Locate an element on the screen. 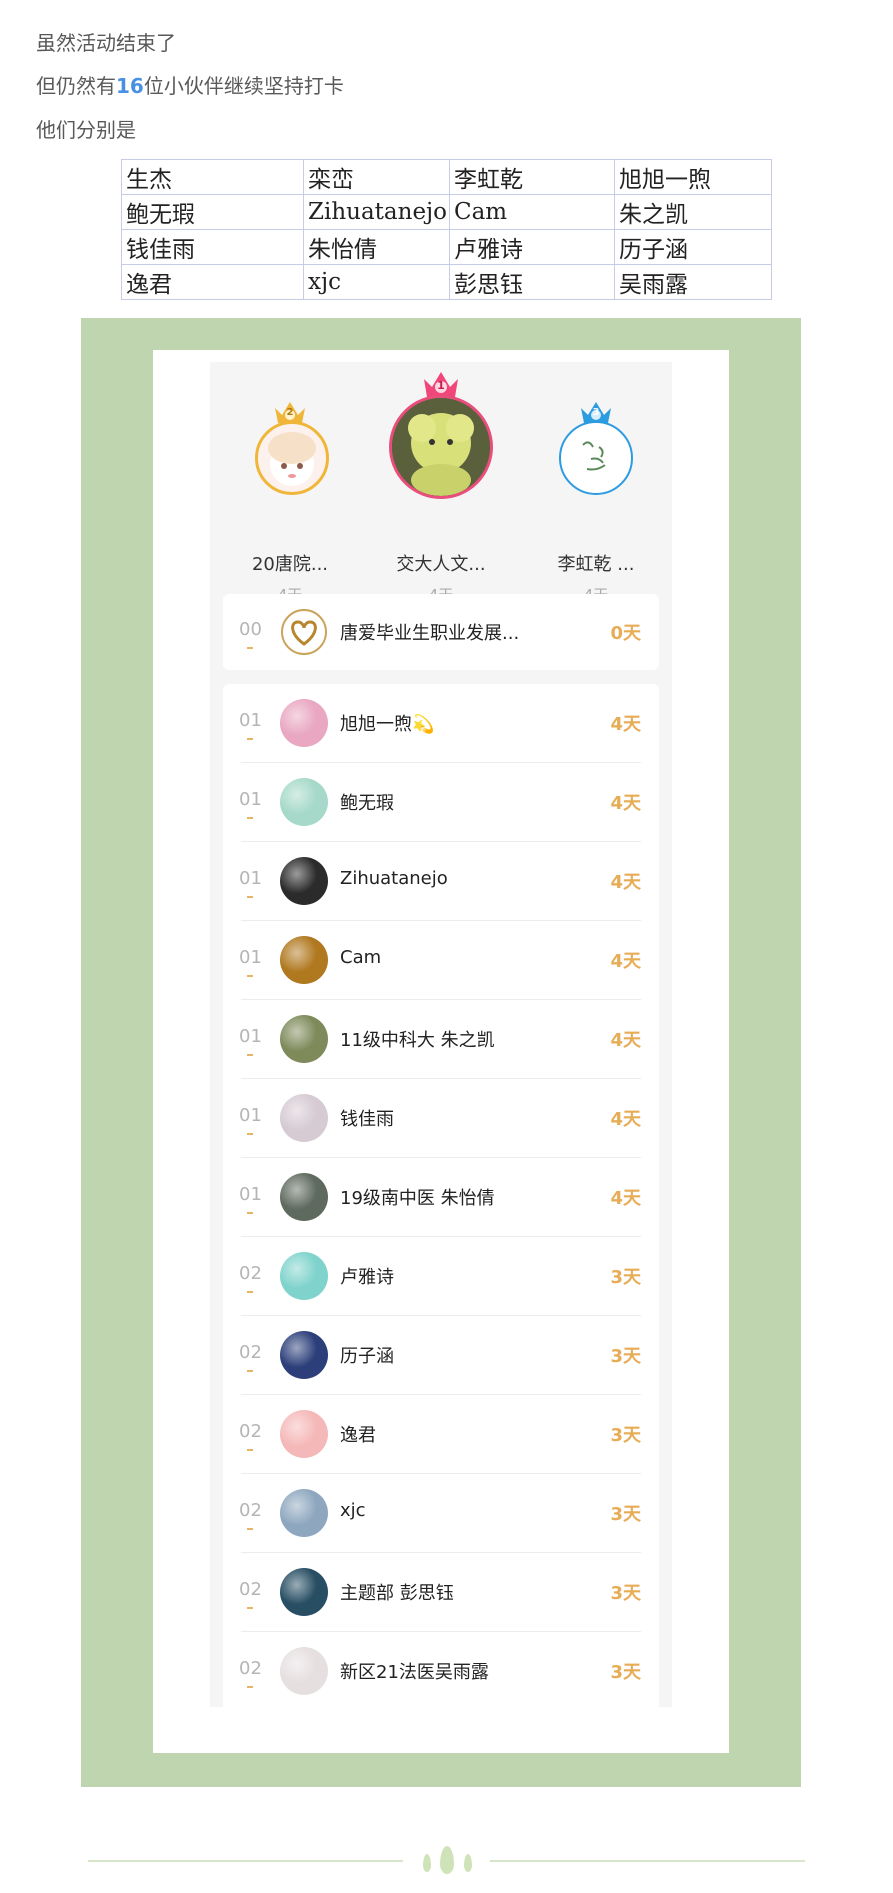 The width and height of the screenshot is (893, 1893). list-item: 01 19级南中医 朱怡倩 4天 is located at coordinates (441, 1197).